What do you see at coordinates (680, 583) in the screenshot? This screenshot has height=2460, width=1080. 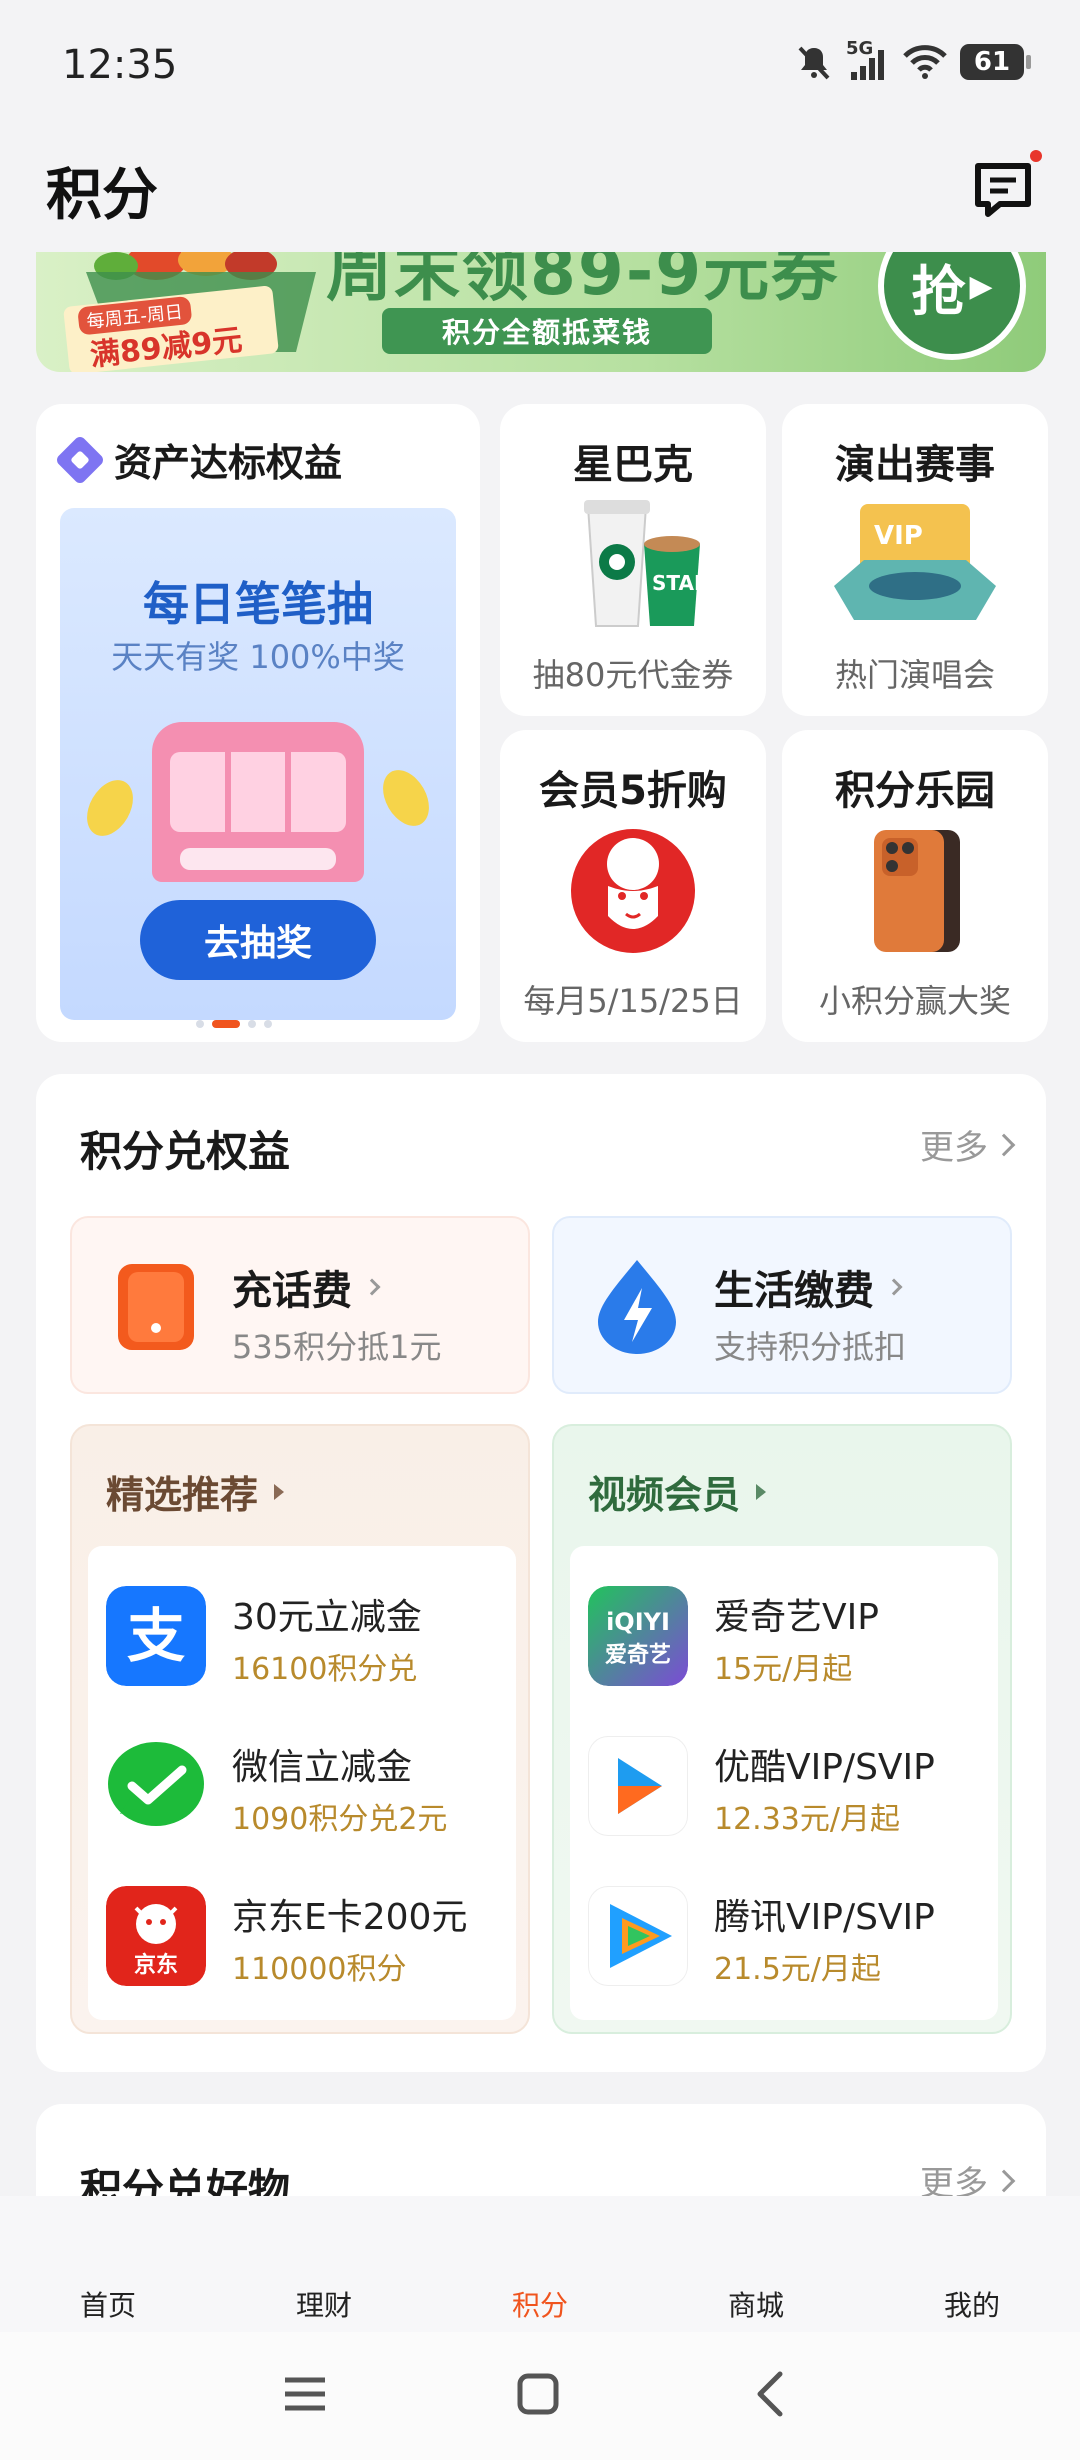 I see `svg-text: STAR` at bounding box center [680, 583].